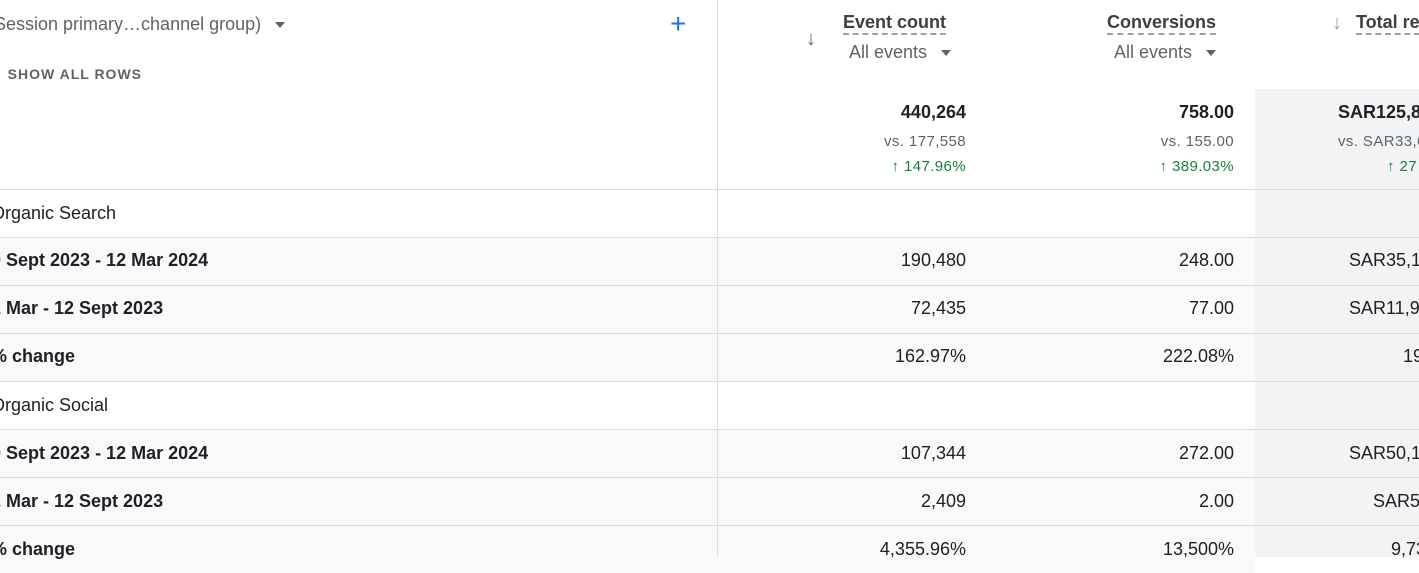 This screenshot has height=573, width=1419. What do you see at coordinates (1211, 308) in the screenshot?
I see `cell-conversions: 77.00` at bounding box center [1211, 308].